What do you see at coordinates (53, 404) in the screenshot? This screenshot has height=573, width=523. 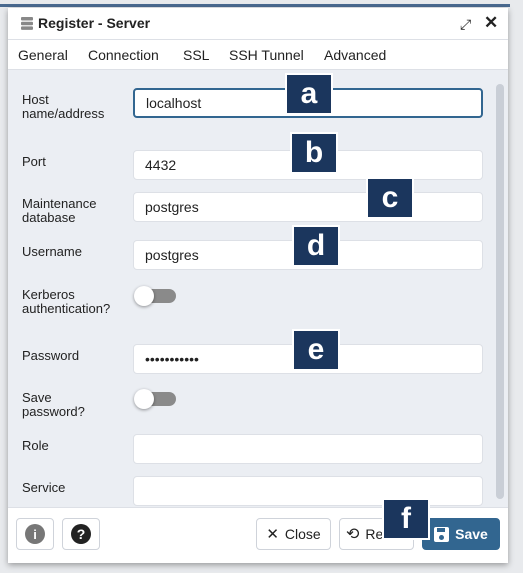 I see `save-password-label: Save password?` at bounding box center [53, 404].